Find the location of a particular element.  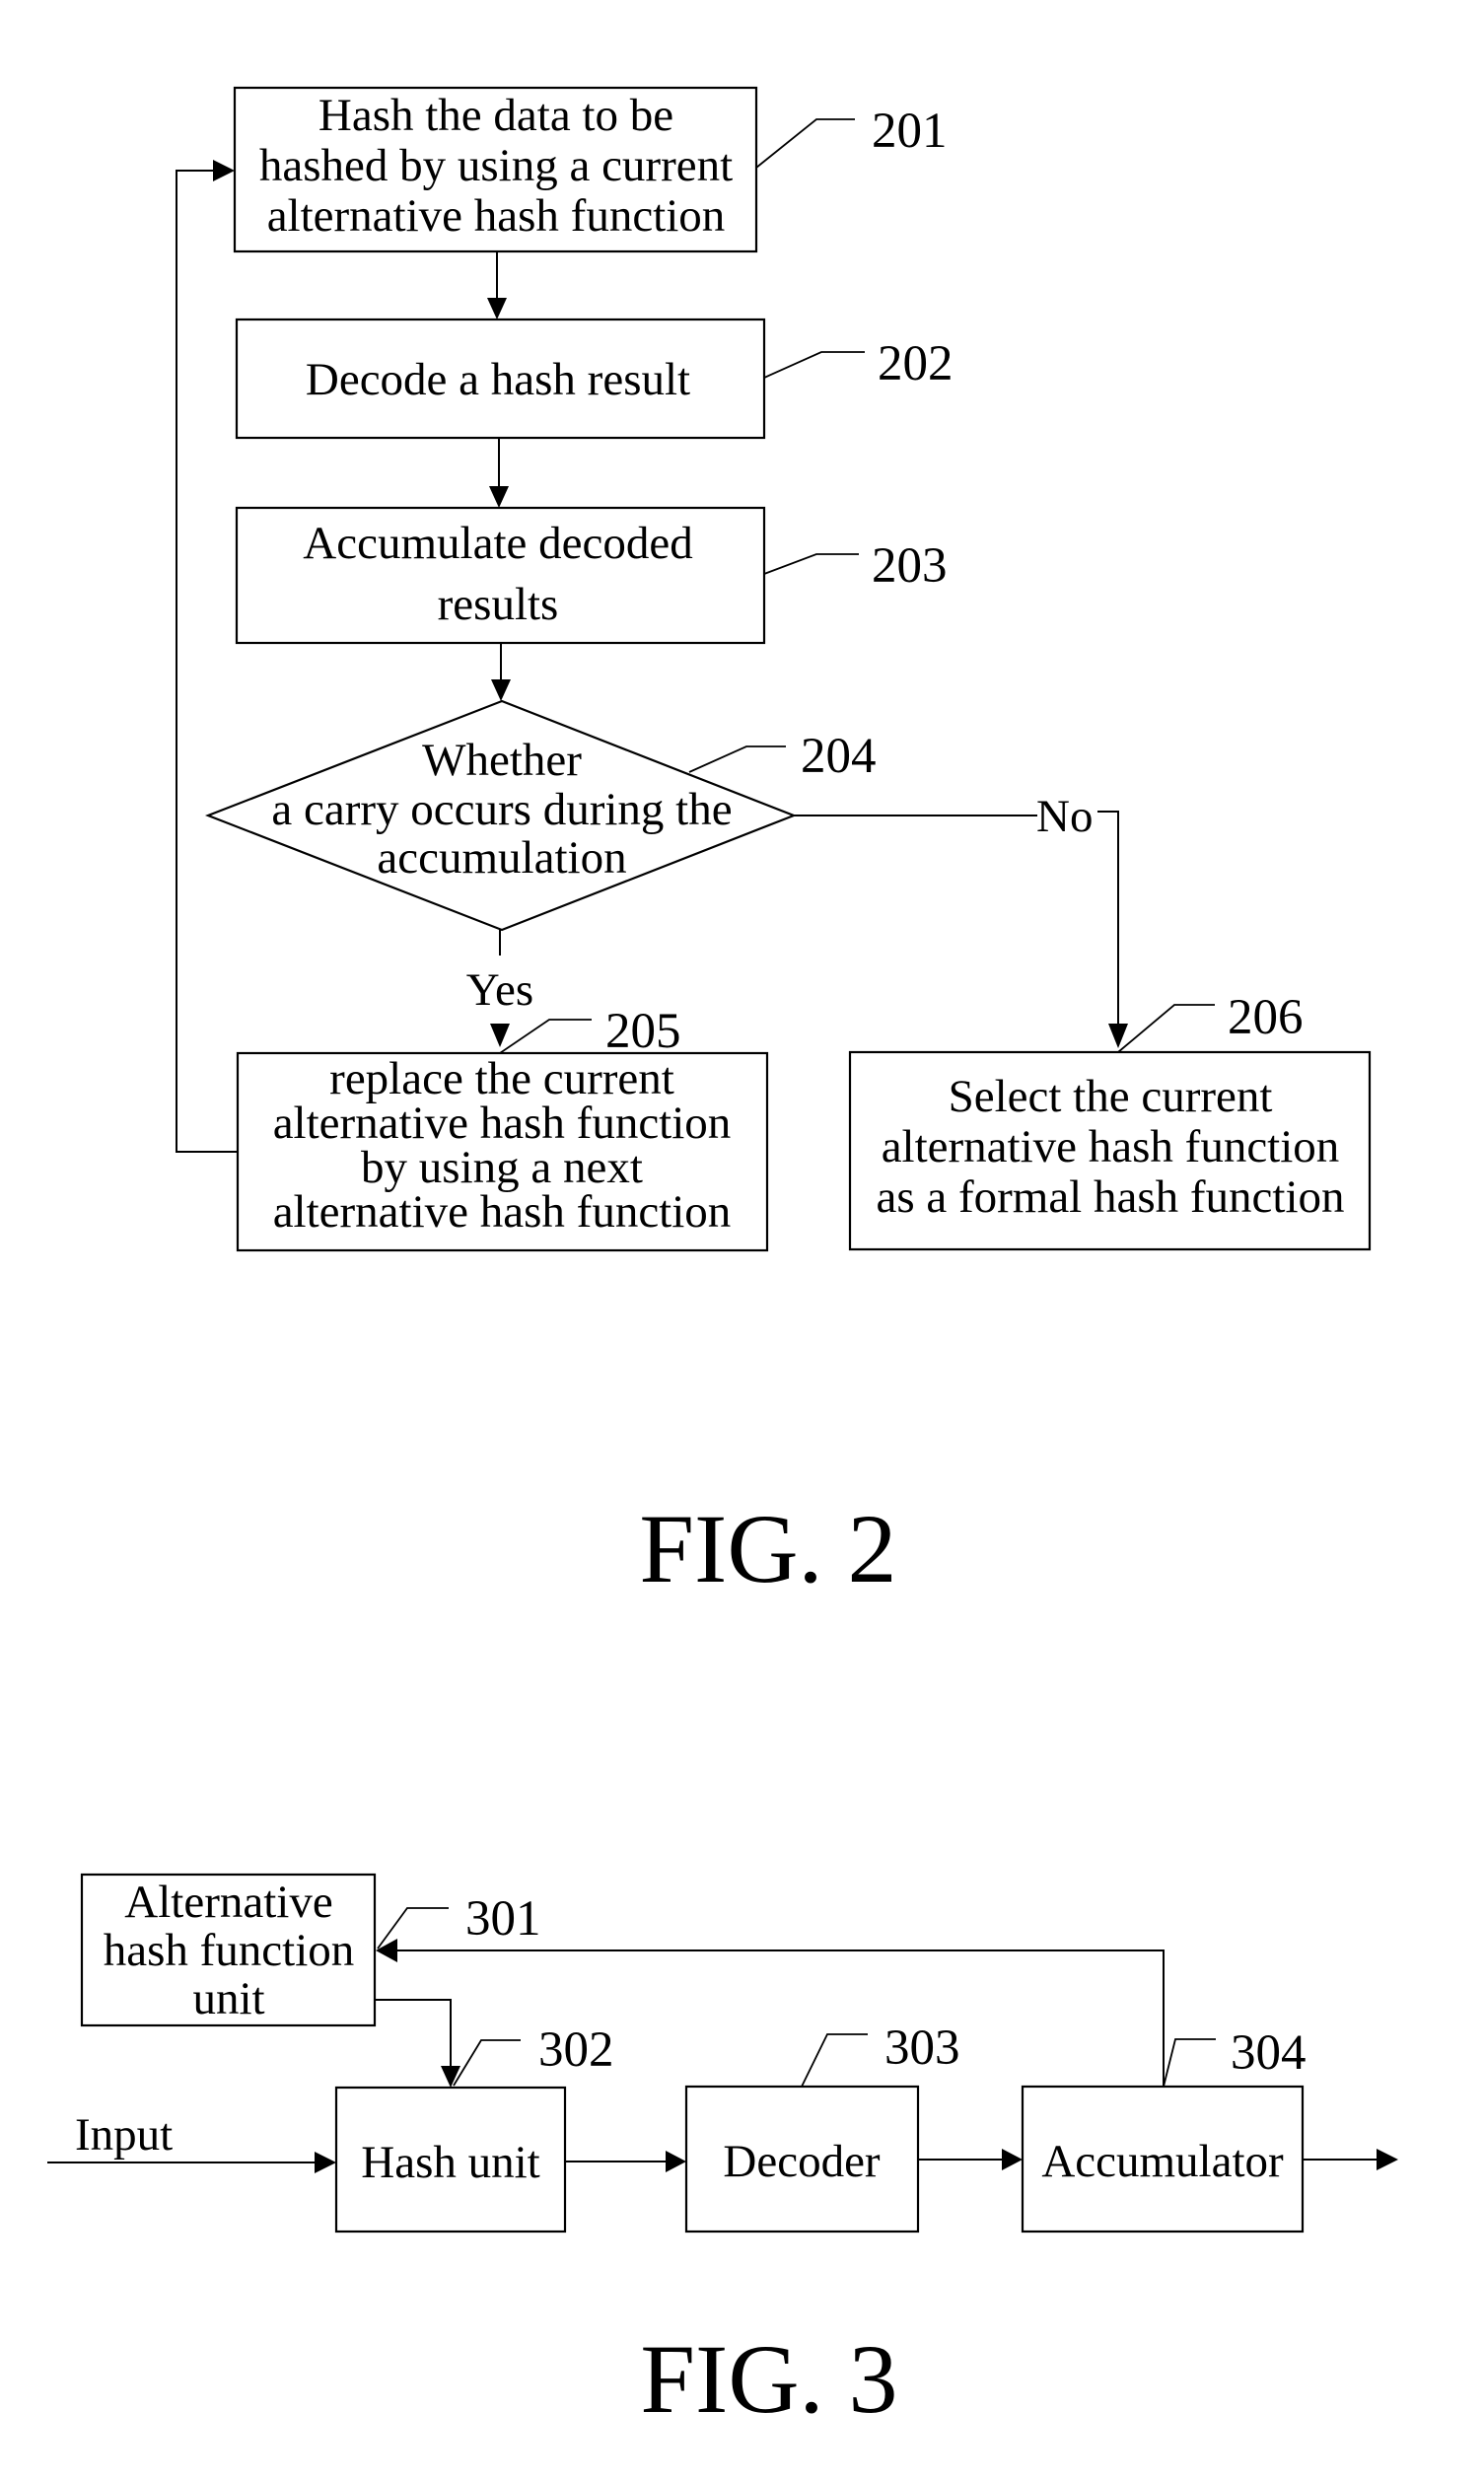

block-302-label: Hash unit is located at coordinates (450, 2162).